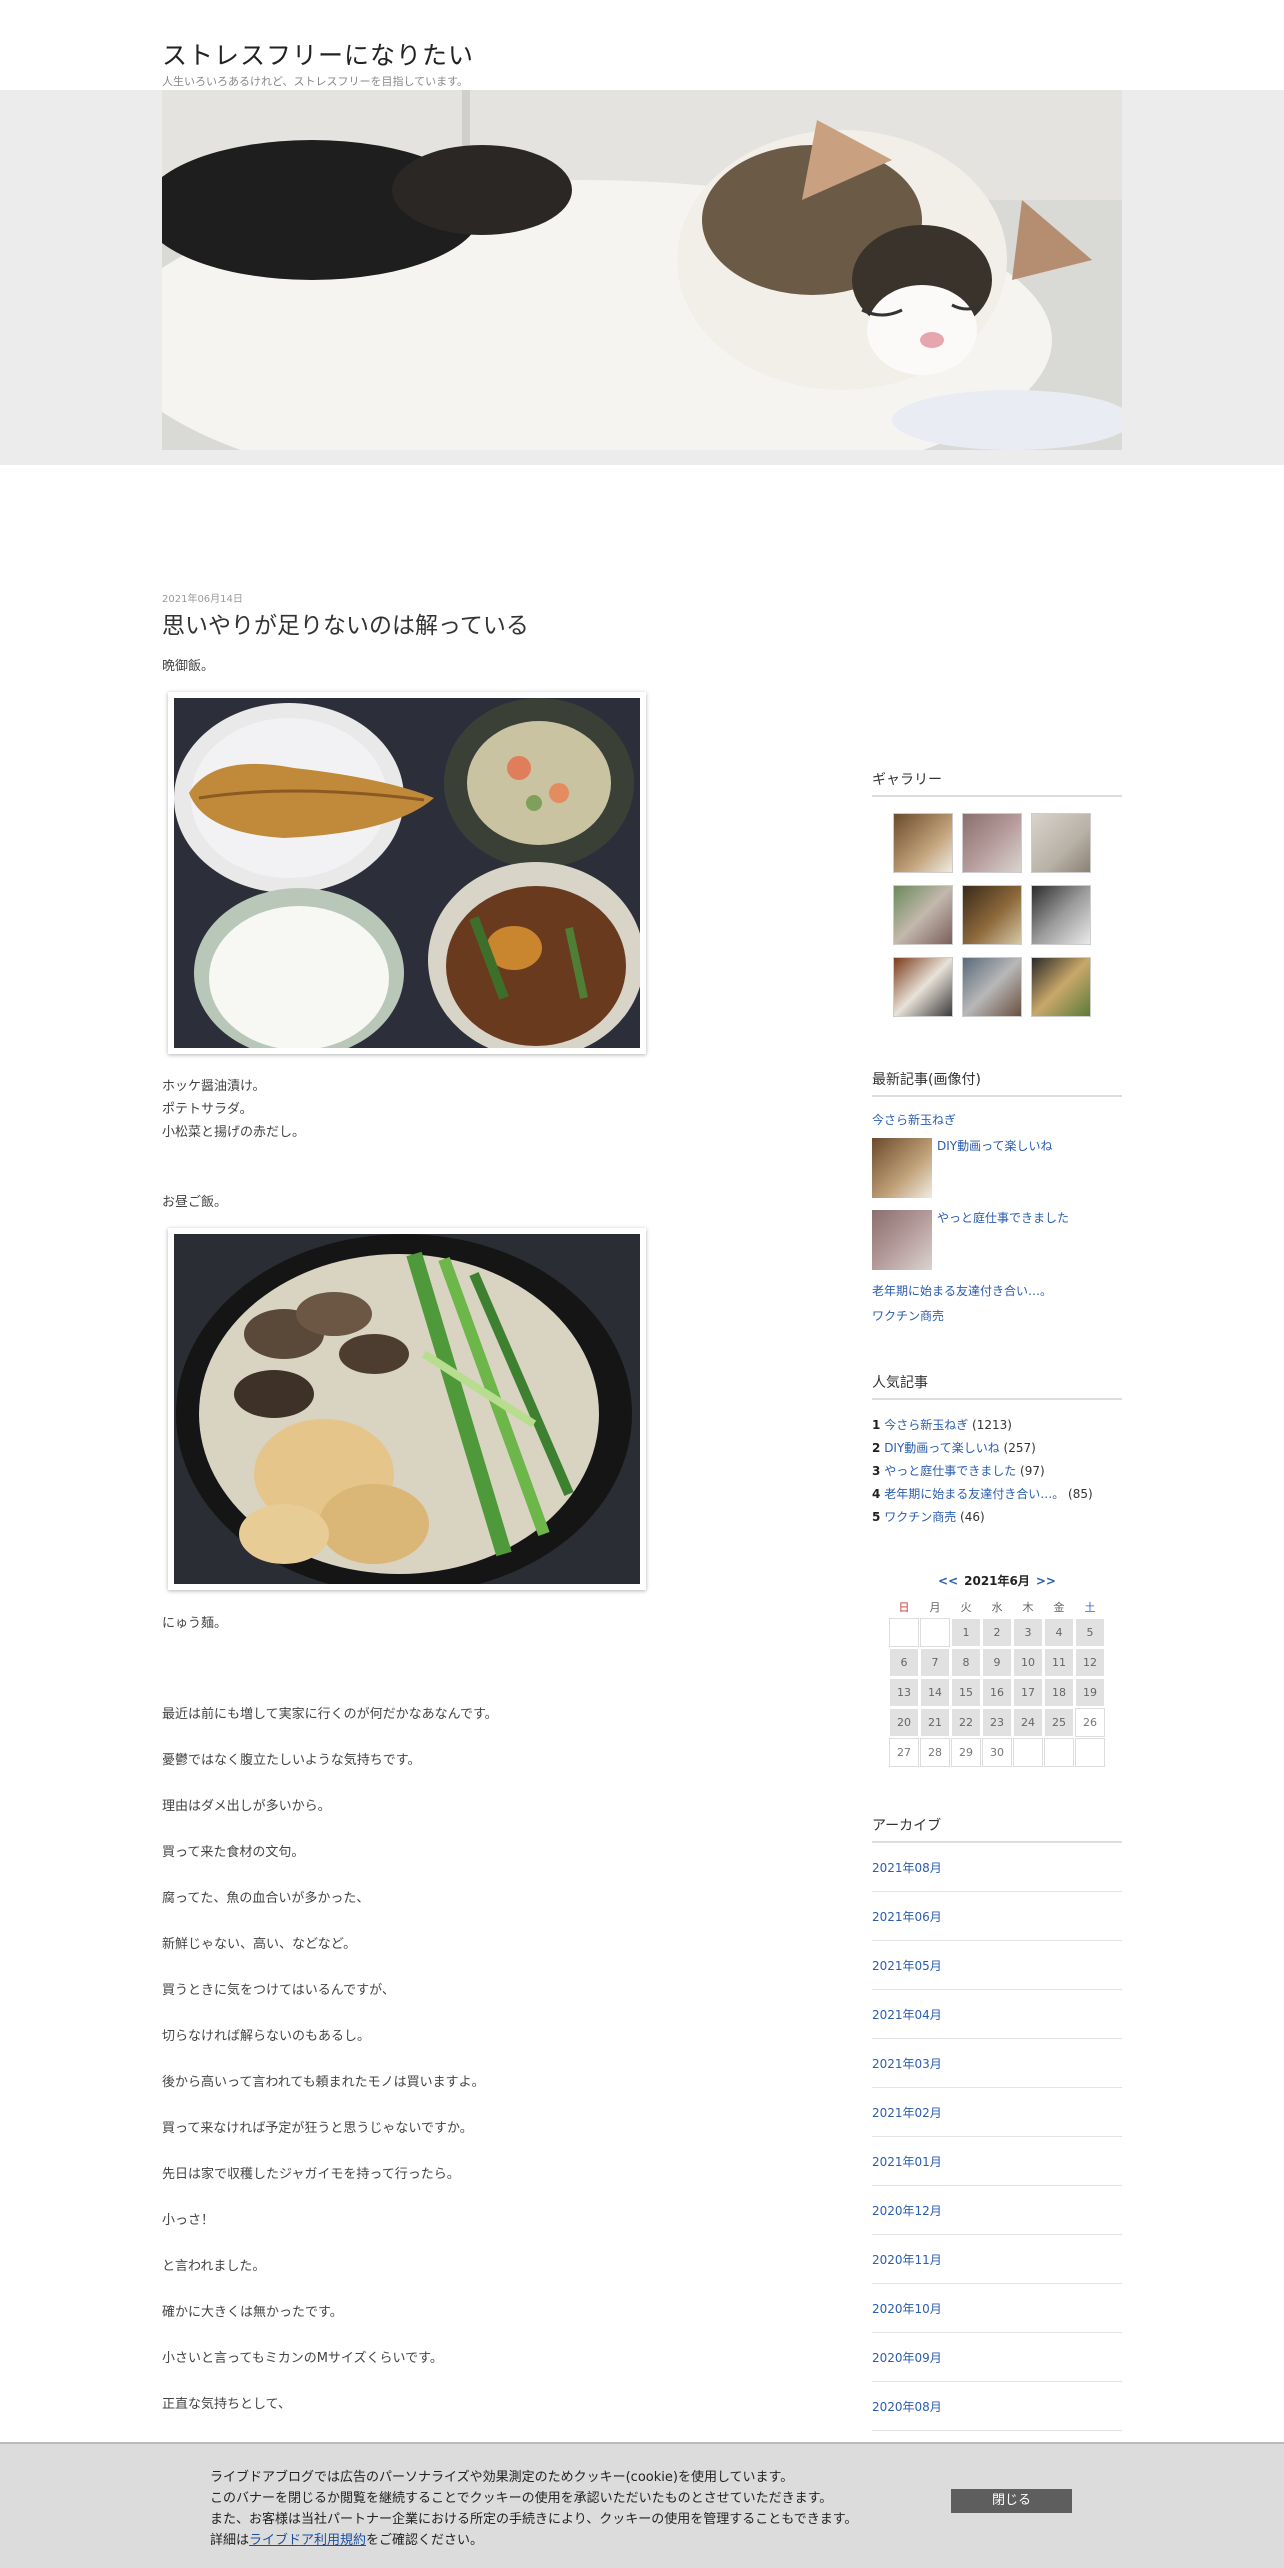 The image size is (1284, 2568). What do you see at coordinates (935, 1692) in the screenshot?
I see `calendar-day: 14` at bounding box center [935, 1692].